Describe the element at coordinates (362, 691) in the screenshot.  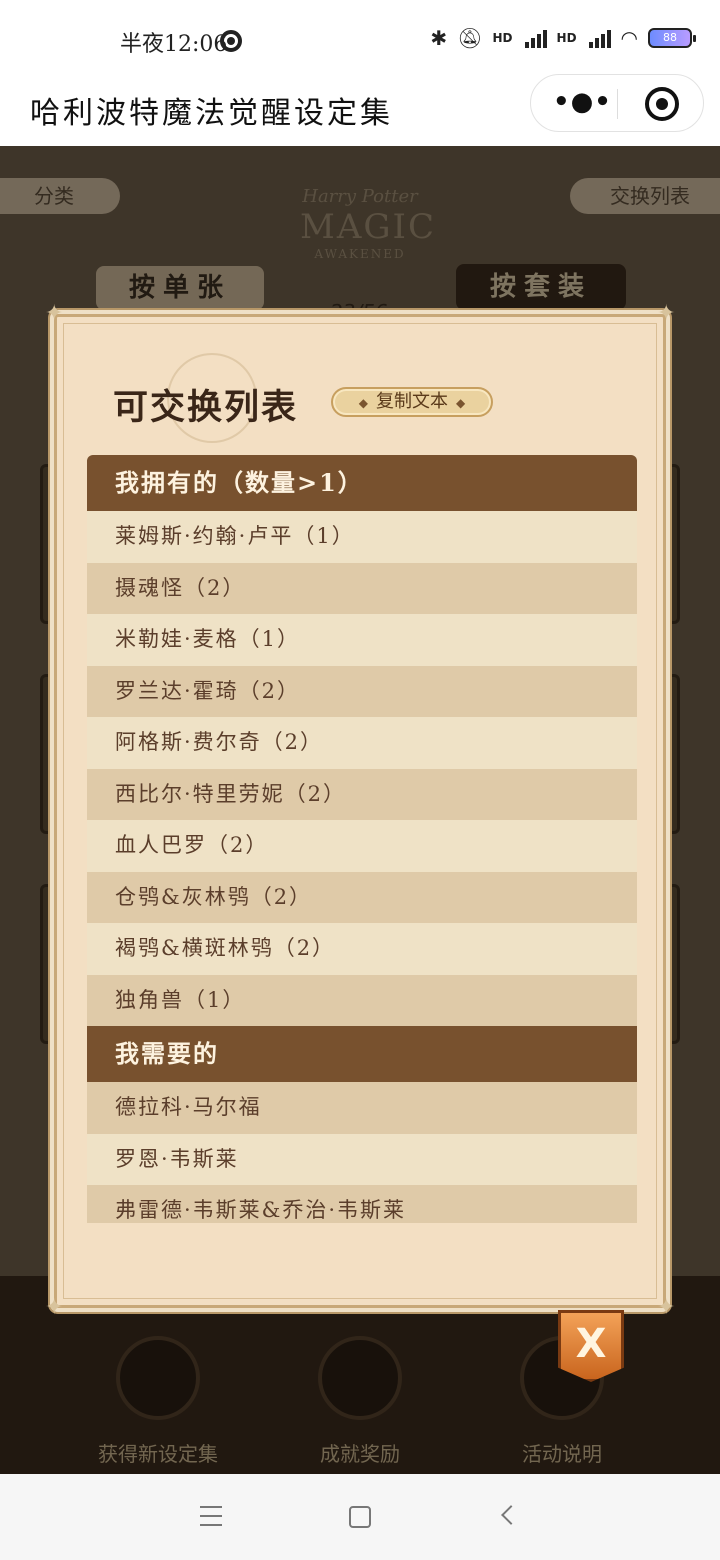
I see `list-item: 罗兰达·霍琦（2）` at that location.